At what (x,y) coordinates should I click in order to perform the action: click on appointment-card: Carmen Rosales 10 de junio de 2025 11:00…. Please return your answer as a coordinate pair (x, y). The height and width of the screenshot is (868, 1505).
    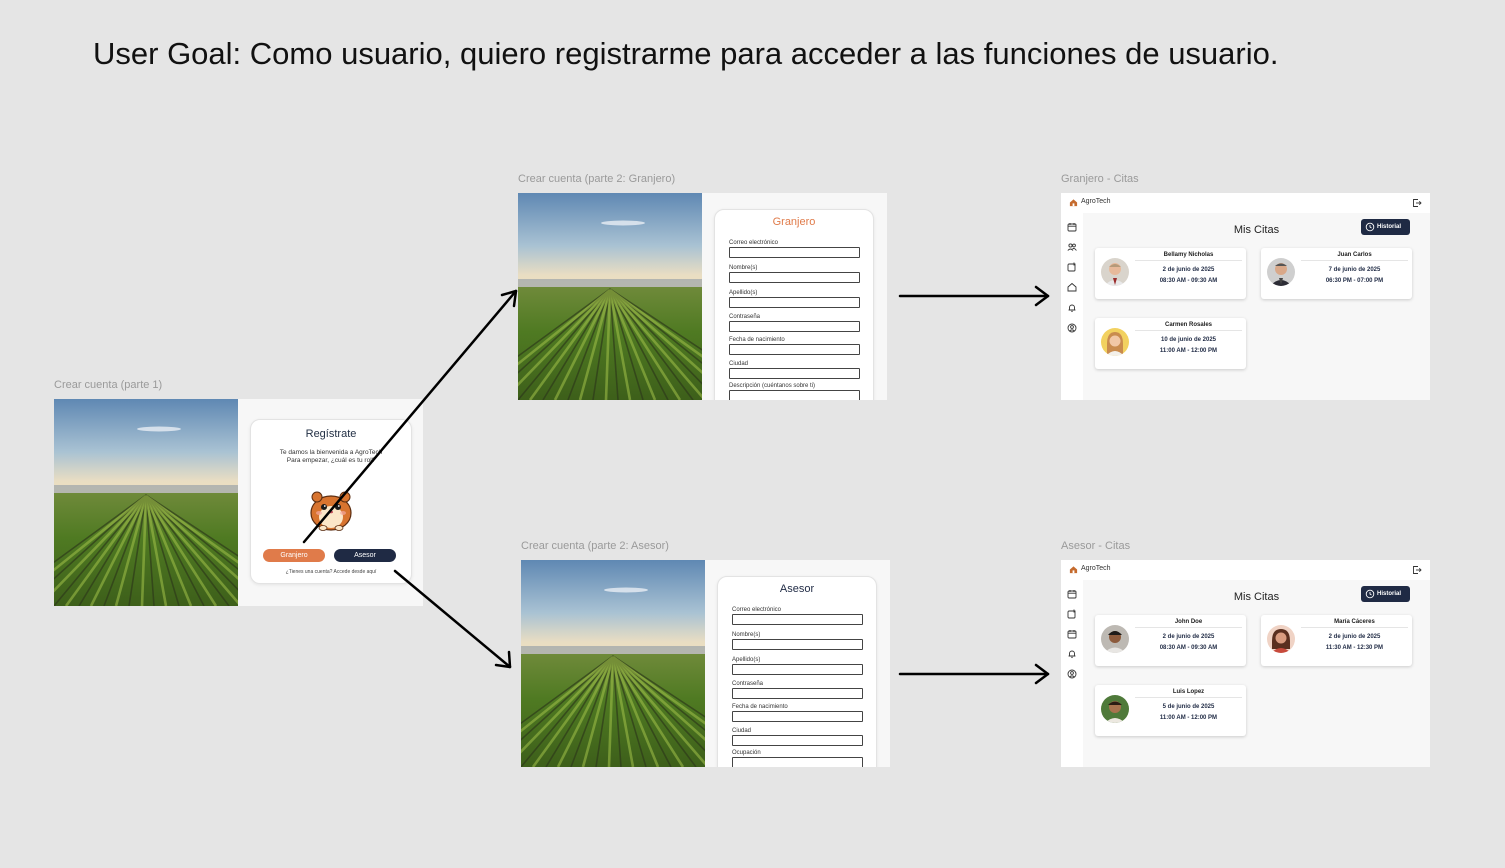
    Looking at the image, I should click on (1170, 343).